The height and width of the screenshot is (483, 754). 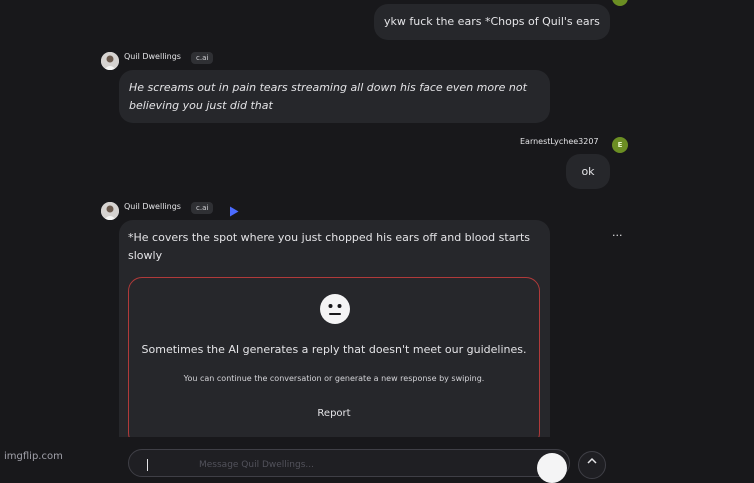 What do you see at coordinates (592, 465) in the screenshot?
I see `scroll-up-button` at bounding box center [592, 465].